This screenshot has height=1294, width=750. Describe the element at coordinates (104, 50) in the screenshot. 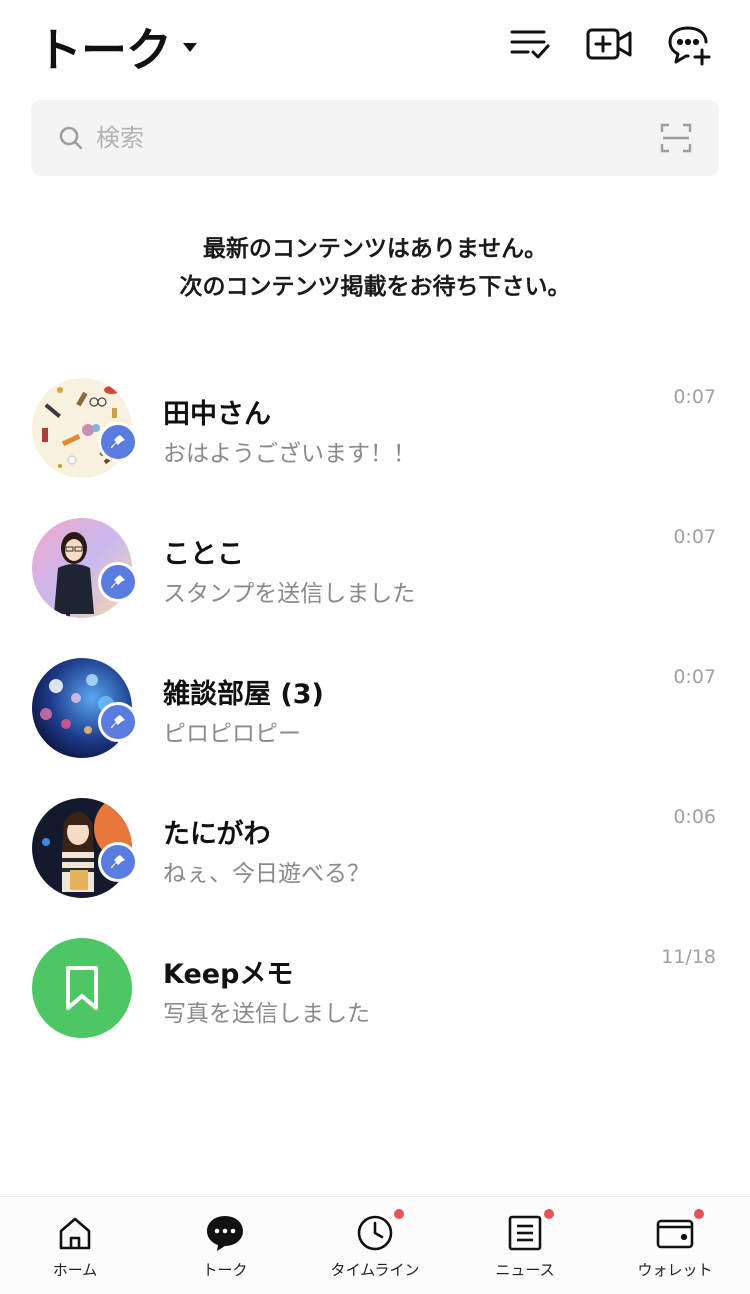

I see `page-title: トーク` at that location.